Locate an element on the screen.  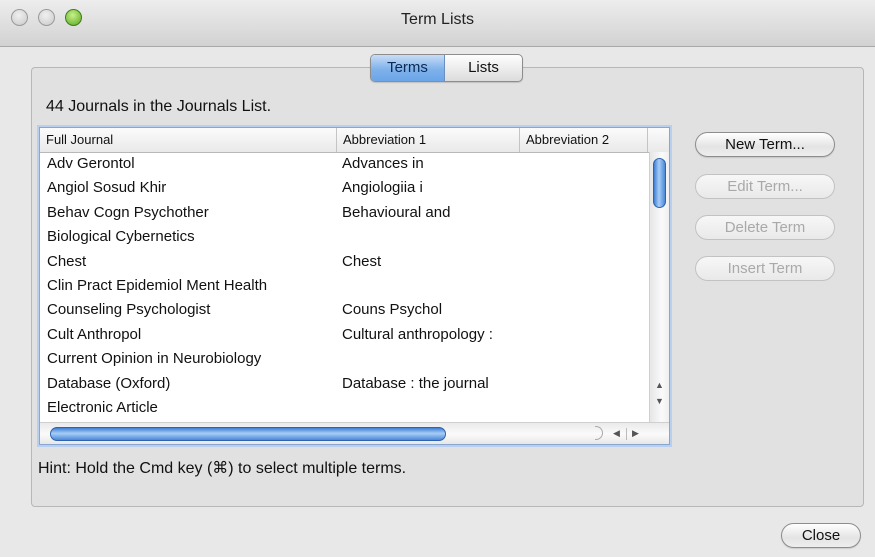
tab-control: Terms Lists is located at coordinates (446, 68).